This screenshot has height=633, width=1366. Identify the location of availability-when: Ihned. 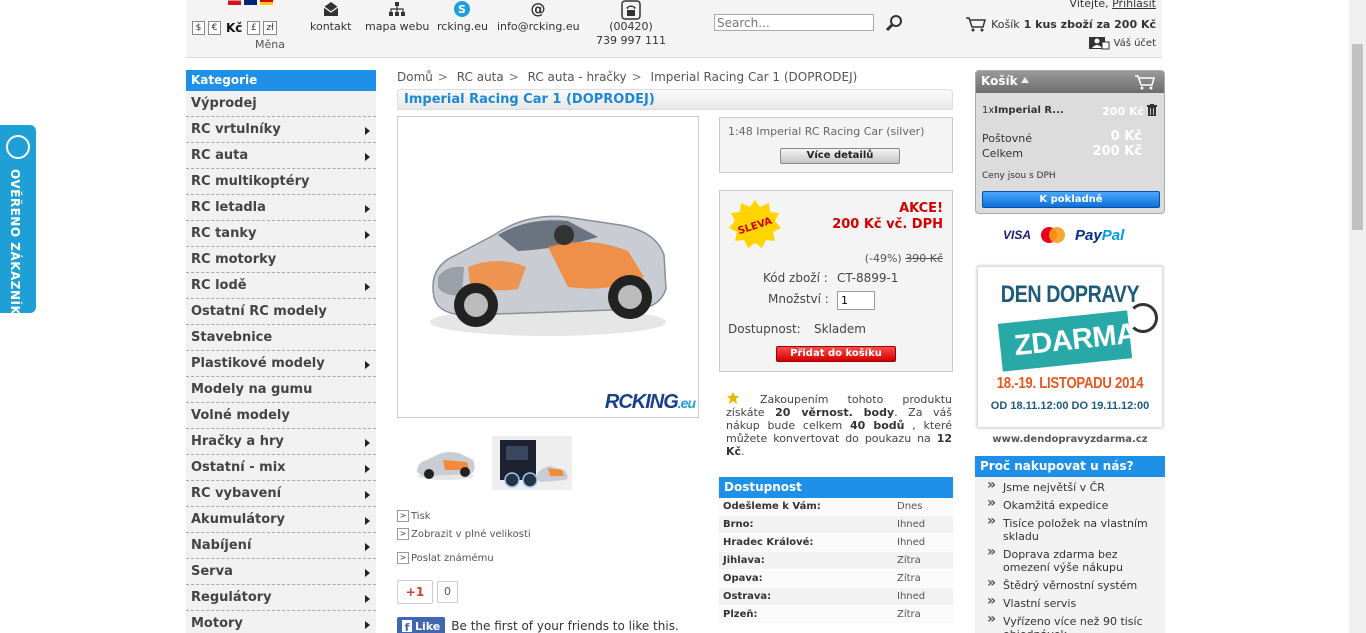
(911, 596).